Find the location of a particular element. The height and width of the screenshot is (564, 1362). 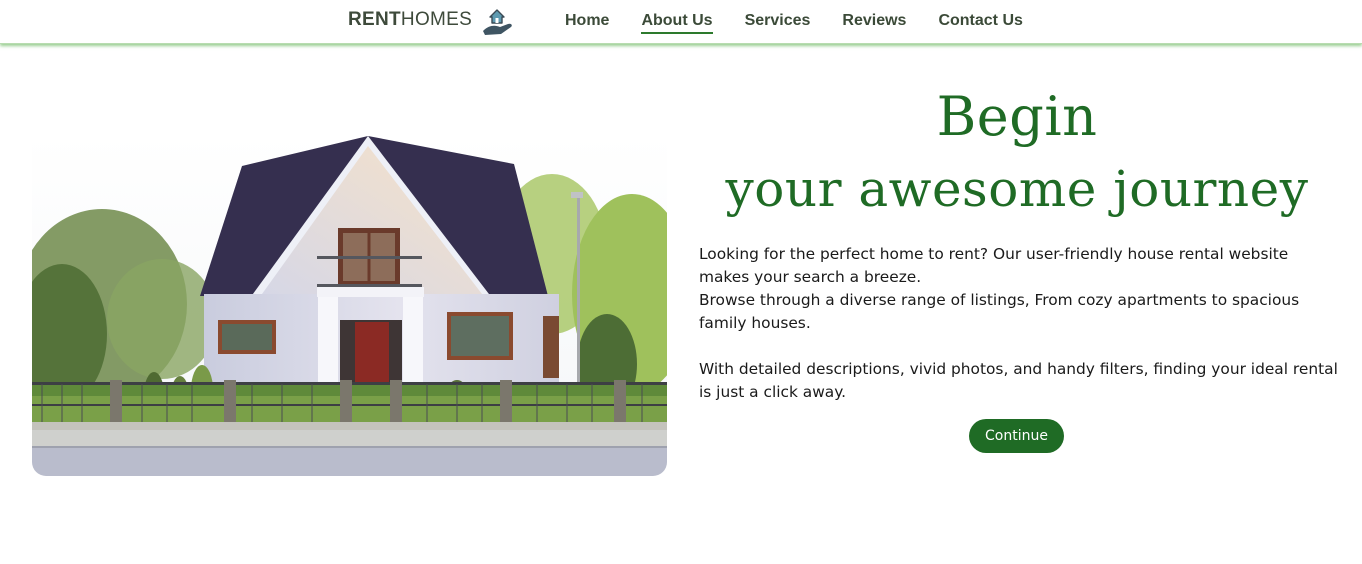

house-in-hand-icon is located at coordinates (497, 22).